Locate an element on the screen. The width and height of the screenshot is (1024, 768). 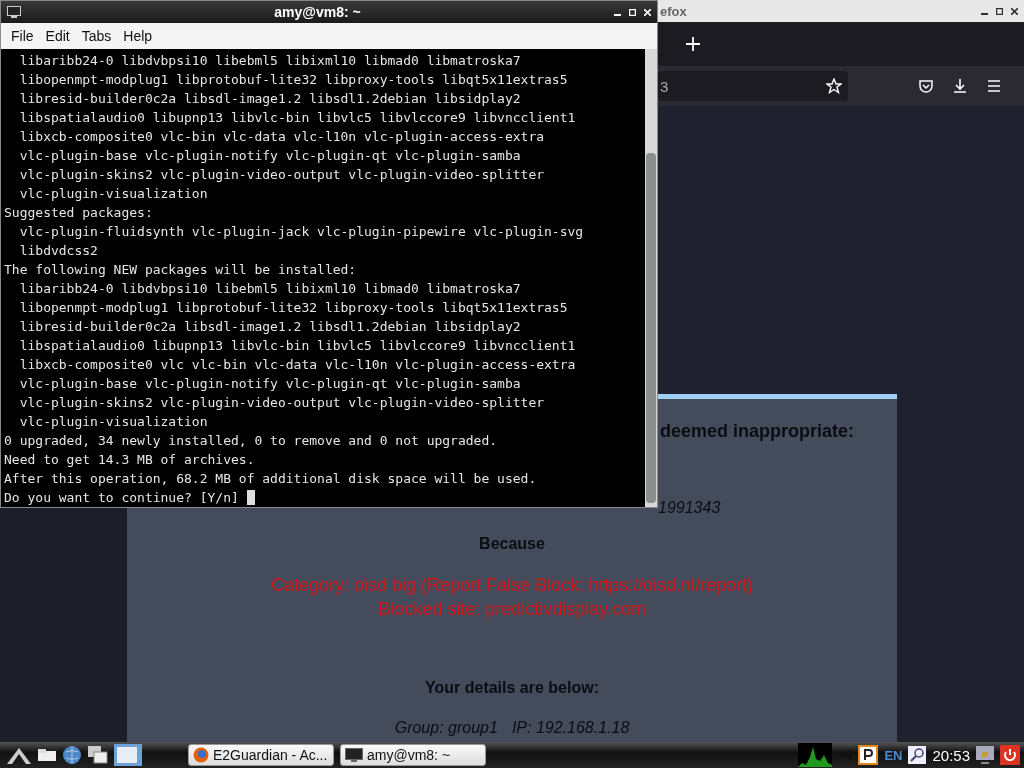
menu-item: Edit is located at coordinates (57, 36).